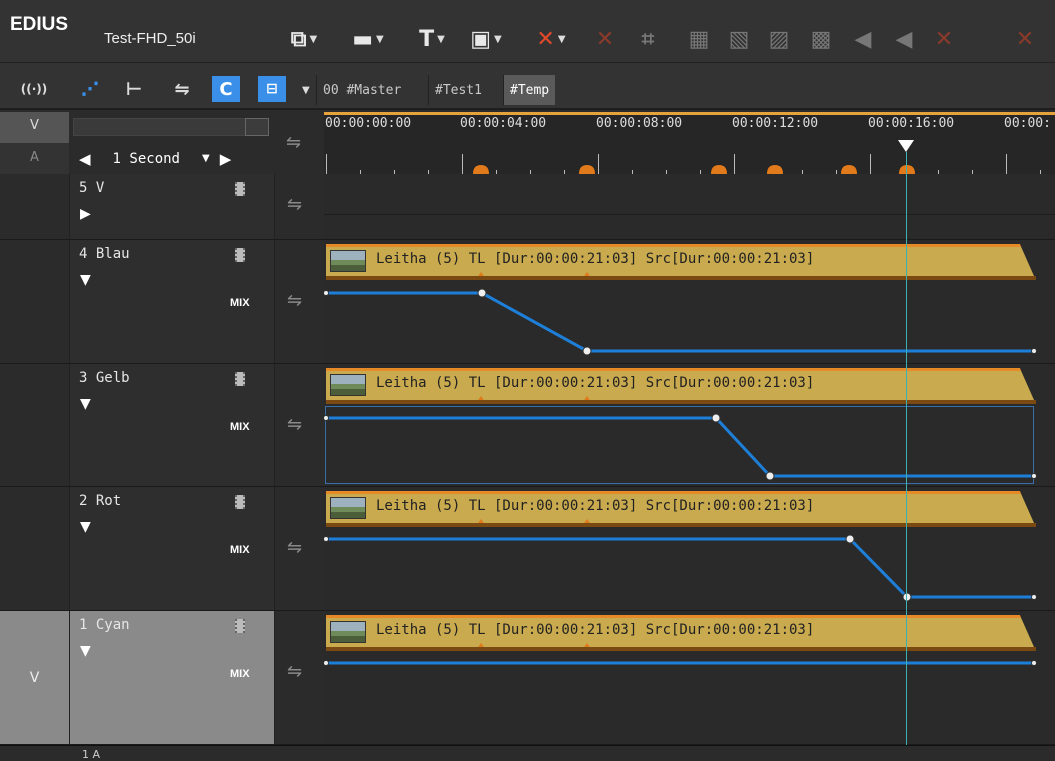 The image size is (1055, 761). What do you see at coordinates (361, 90) in the screenshot?
I see `tab-master: 00 #Master` at bounding box center [361, 90].